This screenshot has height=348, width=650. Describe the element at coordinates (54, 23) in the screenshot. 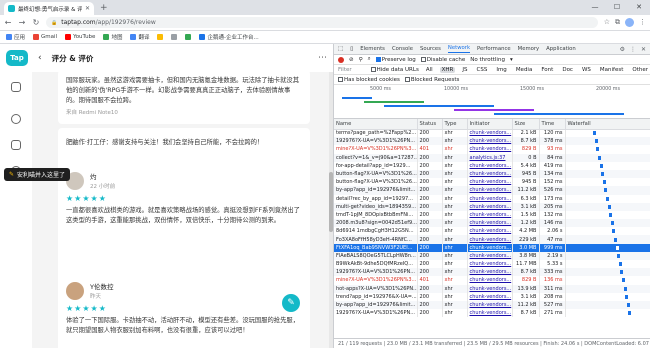

I see `lock-icon: 🔒` at that location.